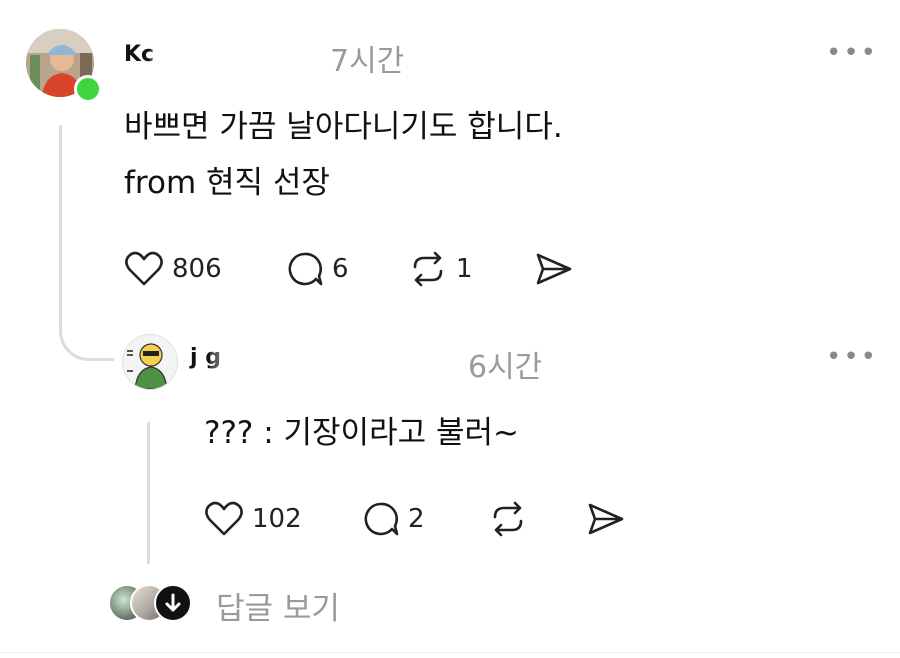 This screenshot has height=658, width=900. What do you see at coordinates (367, 61) in the screenshot?
I see `post-time: 7시간` at bounding box center [367, 61].